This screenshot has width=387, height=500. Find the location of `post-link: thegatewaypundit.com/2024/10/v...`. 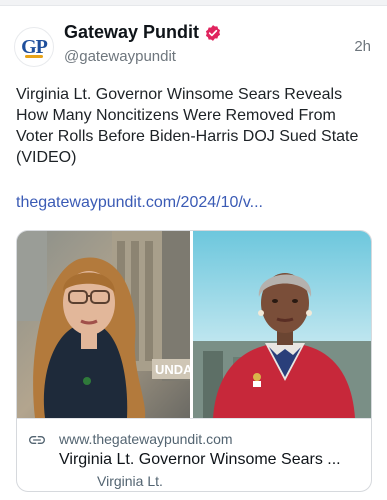

post-link: thegatewaypundit.com/2024/10/v... is located at coordinates (139, 203).